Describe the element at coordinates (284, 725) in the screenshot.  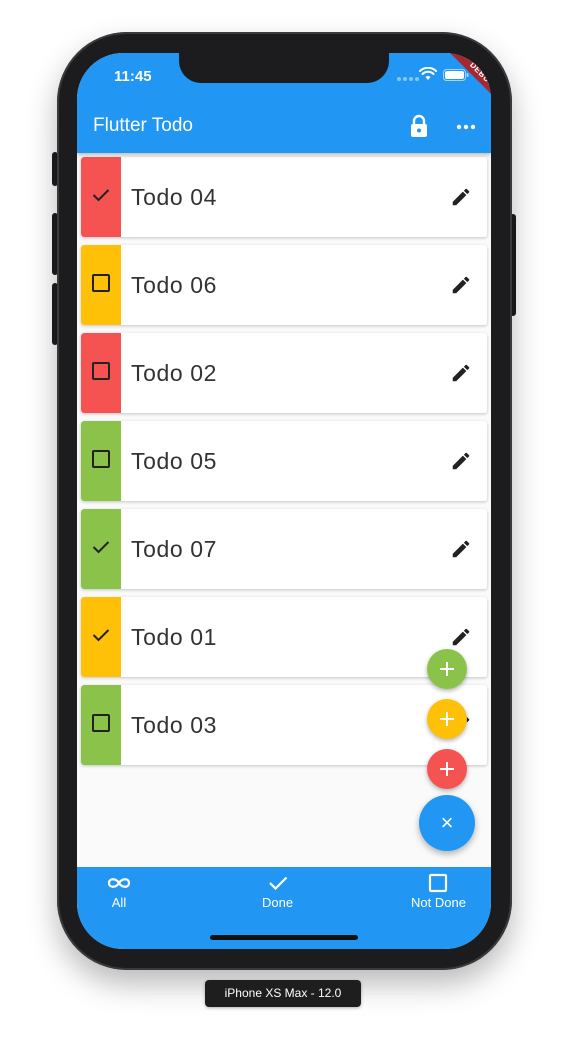
I see `todo-card: Todo 03` at that location.